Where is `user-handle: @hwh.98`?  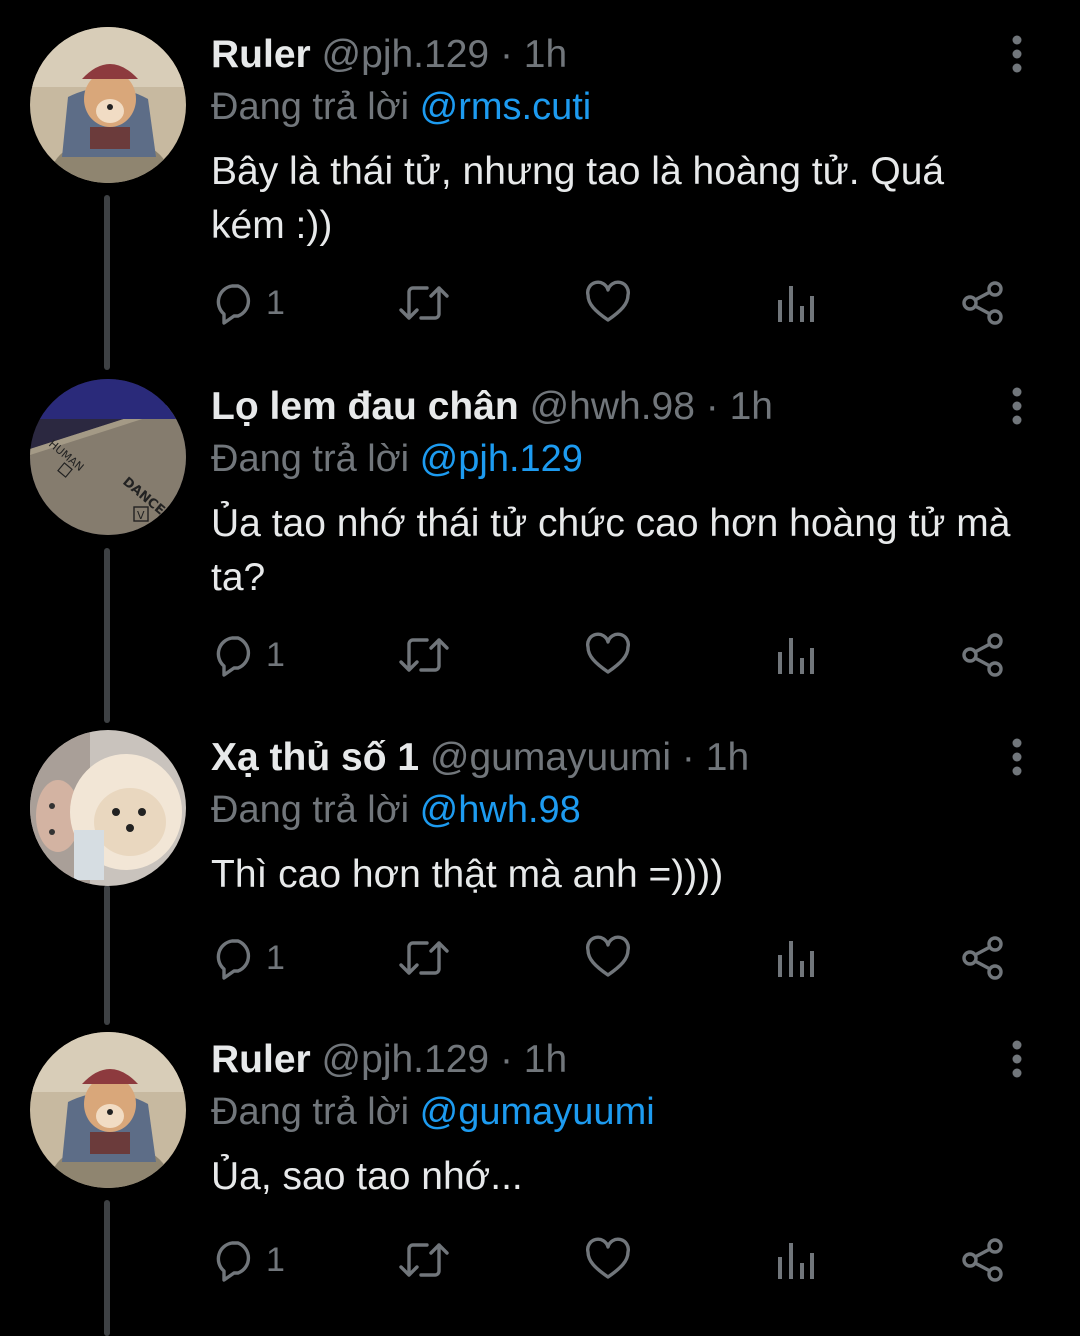
user-handle: @hwh.98 is located at coordinates (612, 406).